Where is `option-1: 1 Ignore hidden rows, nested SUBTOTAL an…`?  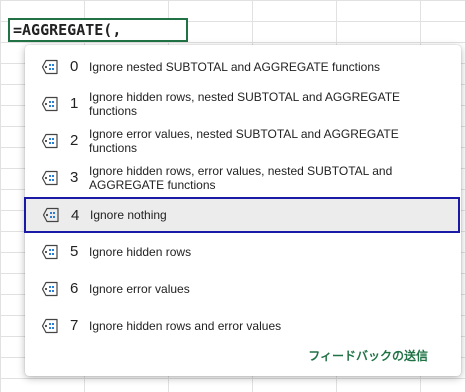 option-1: 1 Ignore hidden rows, nested SUBTOTAL an… is located at coordinates (243, 103).